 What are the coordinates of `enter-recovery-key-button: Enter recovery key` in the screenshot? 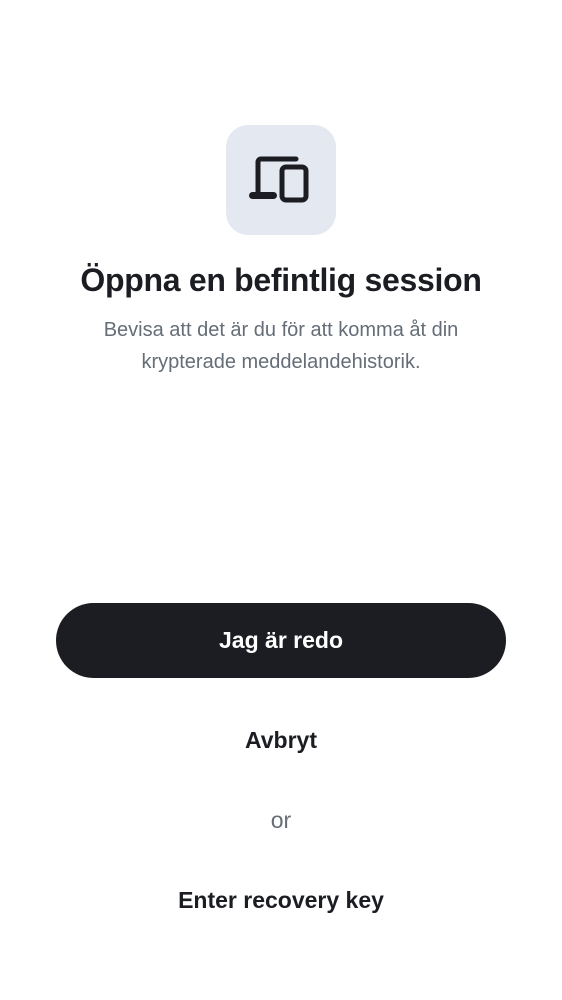 It's located at (281, 900).